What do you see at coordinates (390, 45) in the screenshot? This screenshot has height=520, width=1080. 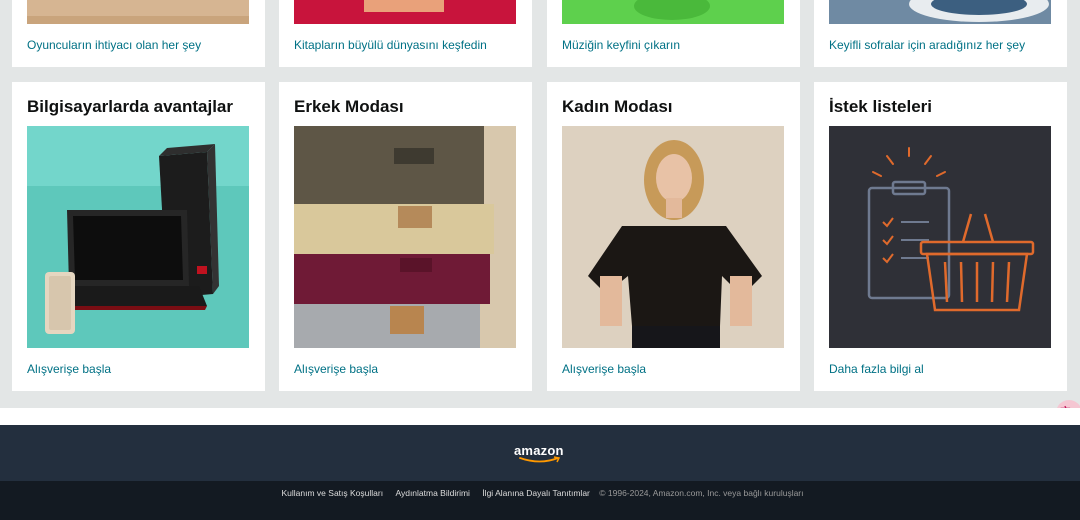 I see `card-books-link: Kitapların büyülü dünyasını keşfedin` at bounding box center [390, 45].